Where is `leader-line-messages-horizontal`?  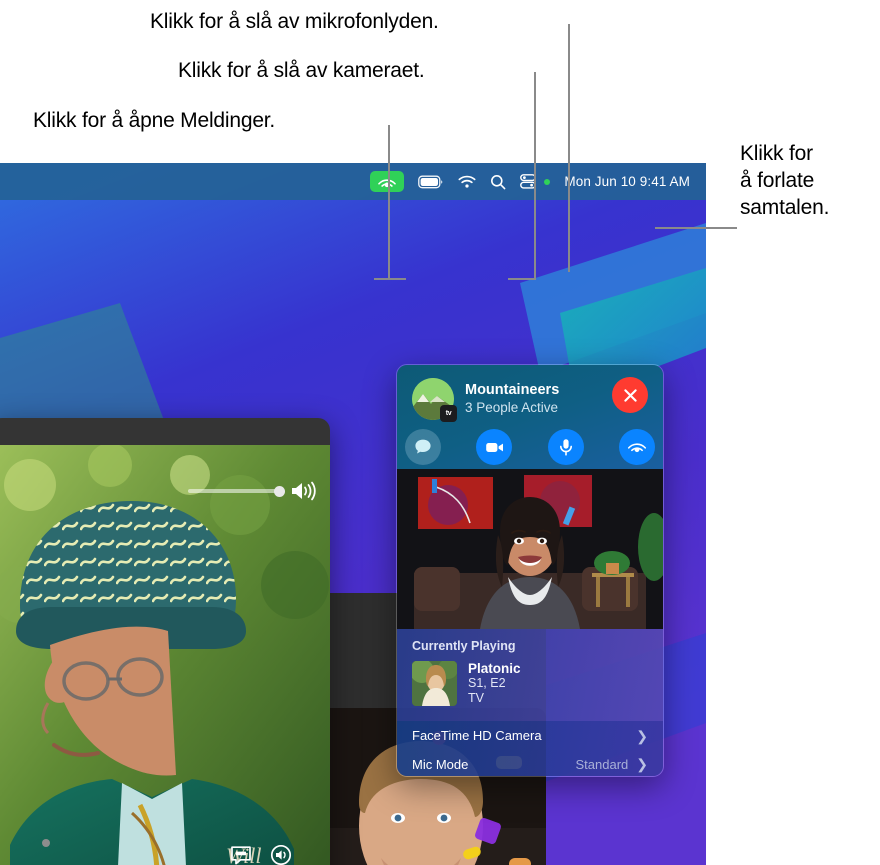 leader-line-messages-horizontal is located at coordinates (390, 279).